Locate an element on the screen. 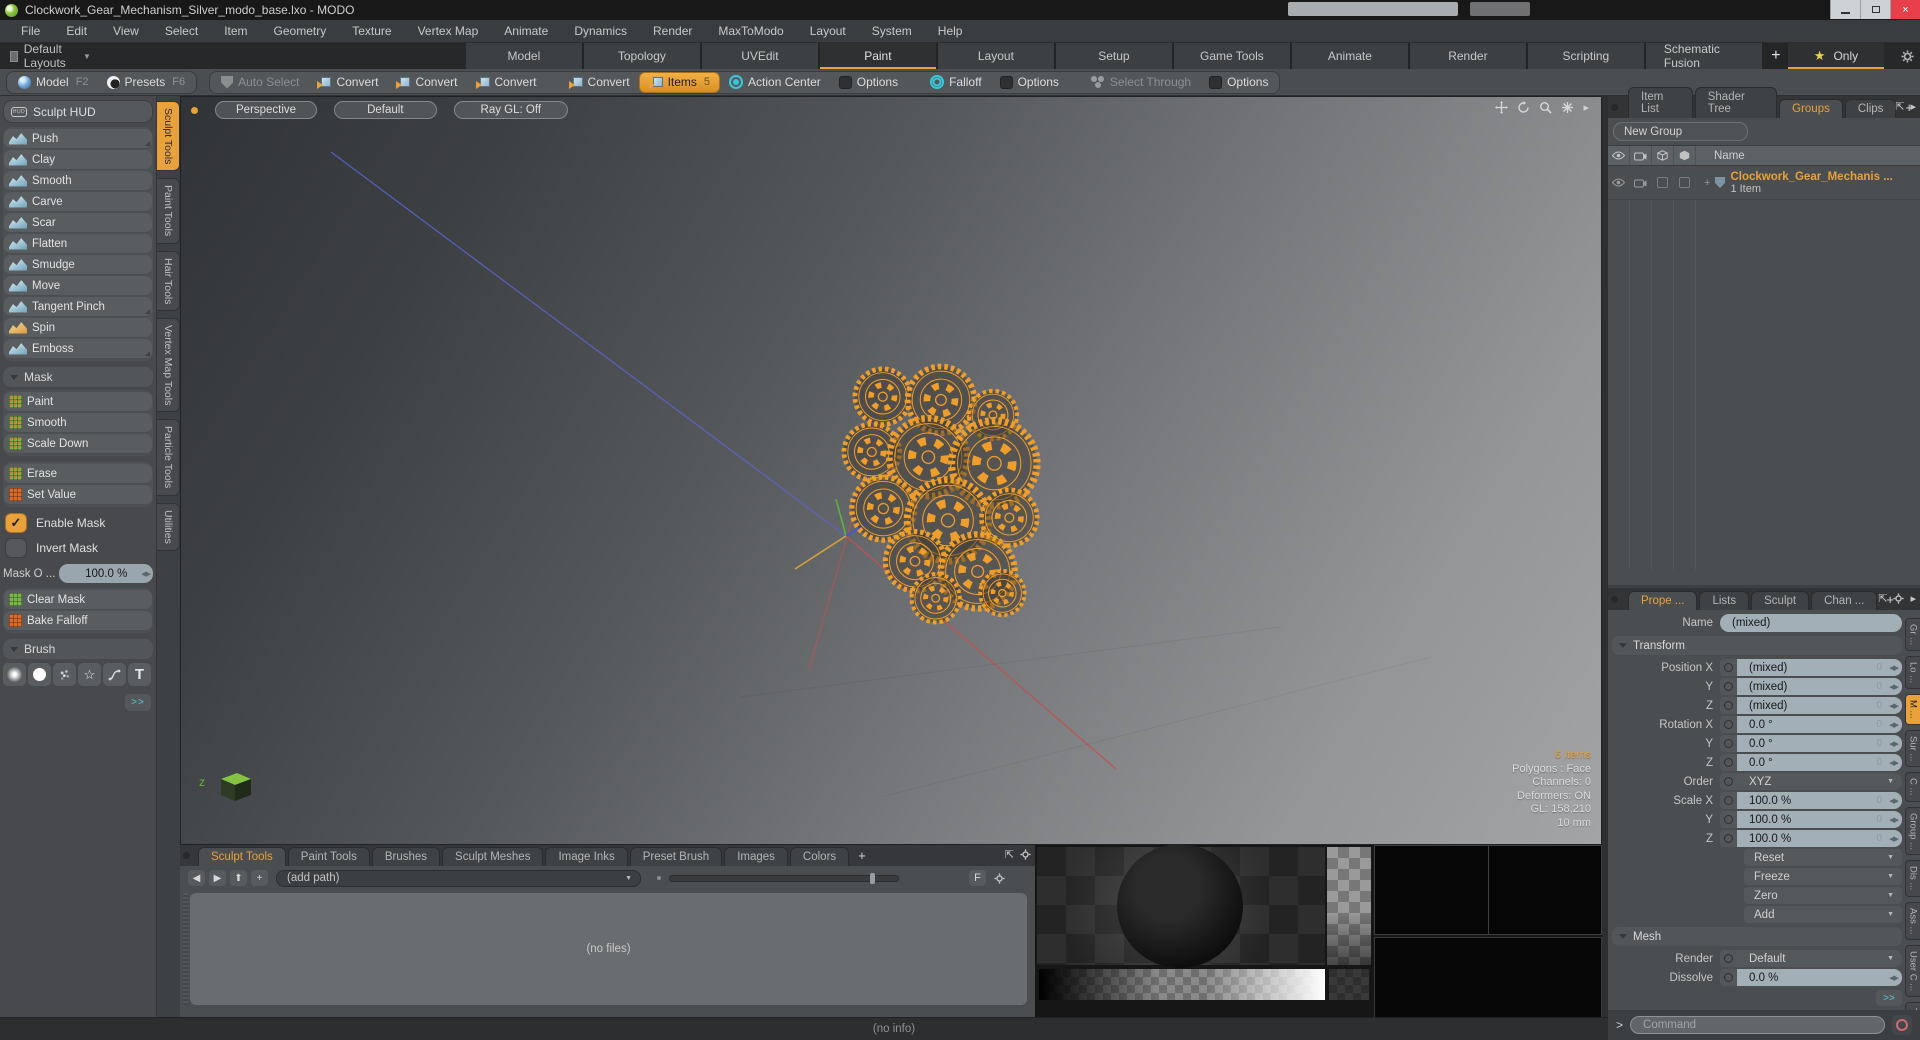 The height and width of the screenshot is (1040, 1920). render-preview-top is located at coordinates (1488, 890).